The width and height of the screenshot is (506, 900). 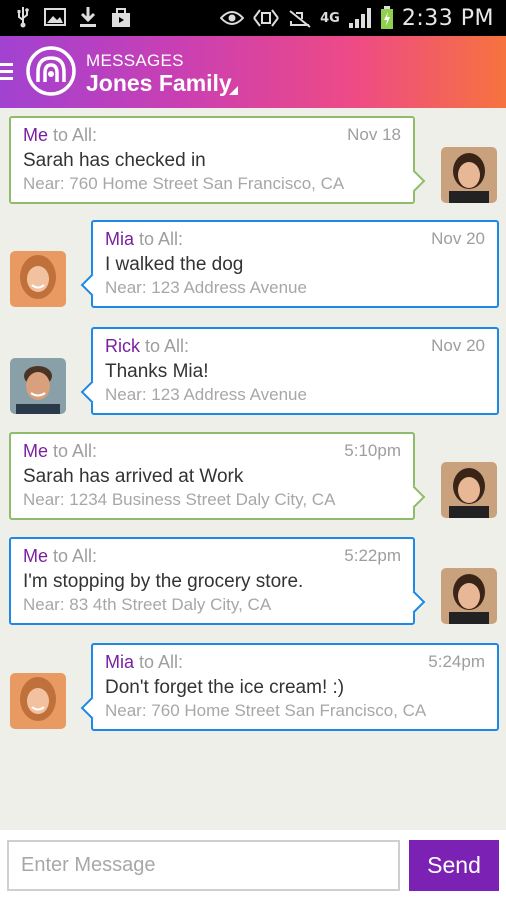 What do you see at coordinates (121, 17) in the screenshot?
I see `shopping-bag-icon` at bounding box center [121, 17].